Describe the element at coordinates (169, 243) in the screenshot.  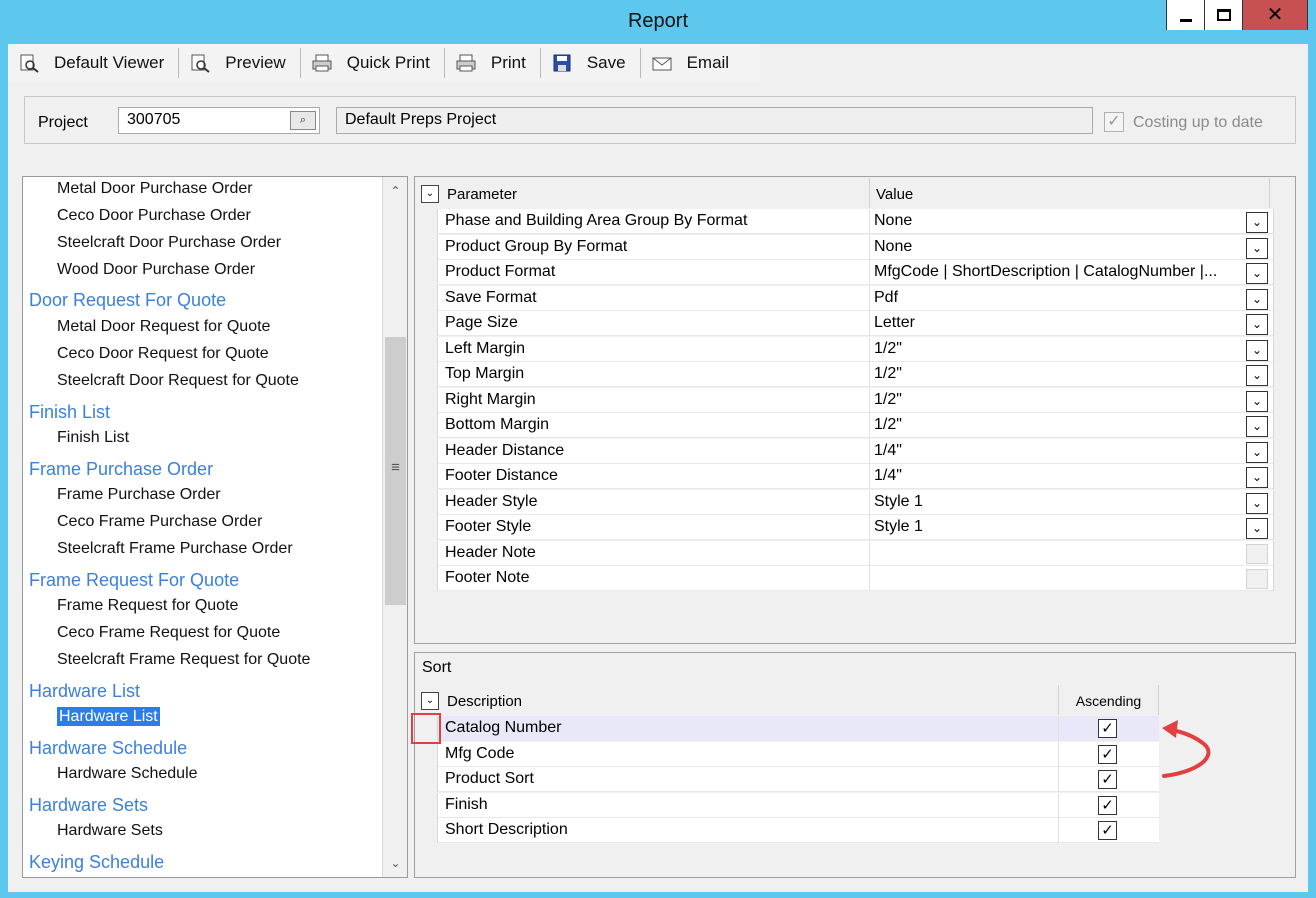
I see `tree-item: Steelcraft Door Purchase Order` at that location.